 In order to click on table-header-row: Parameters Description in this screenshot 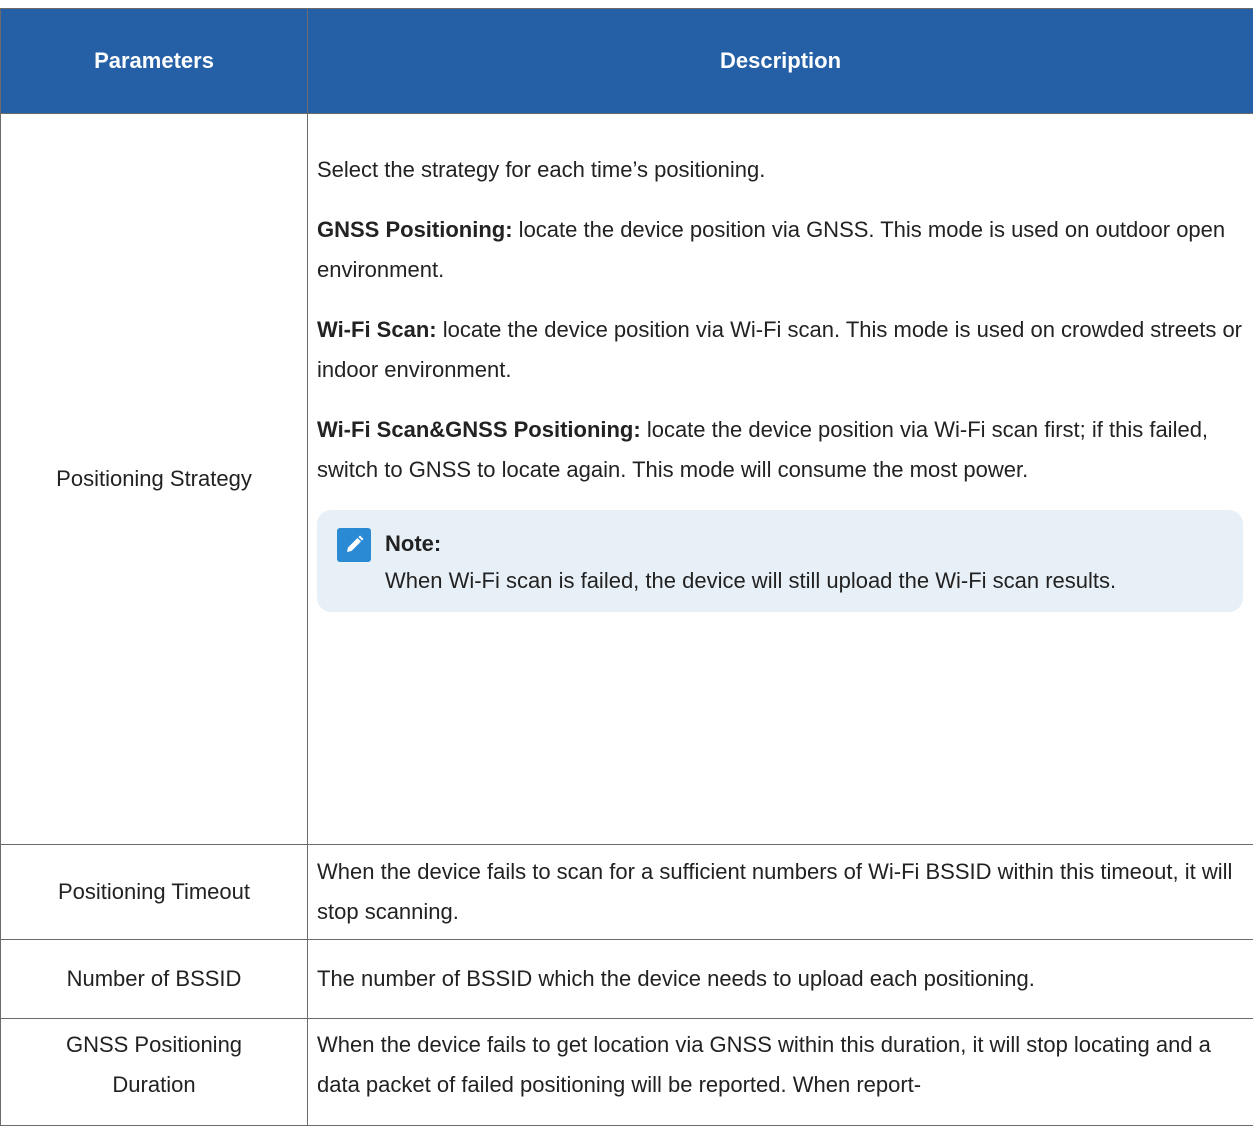, I will do `click(627, 61)`.